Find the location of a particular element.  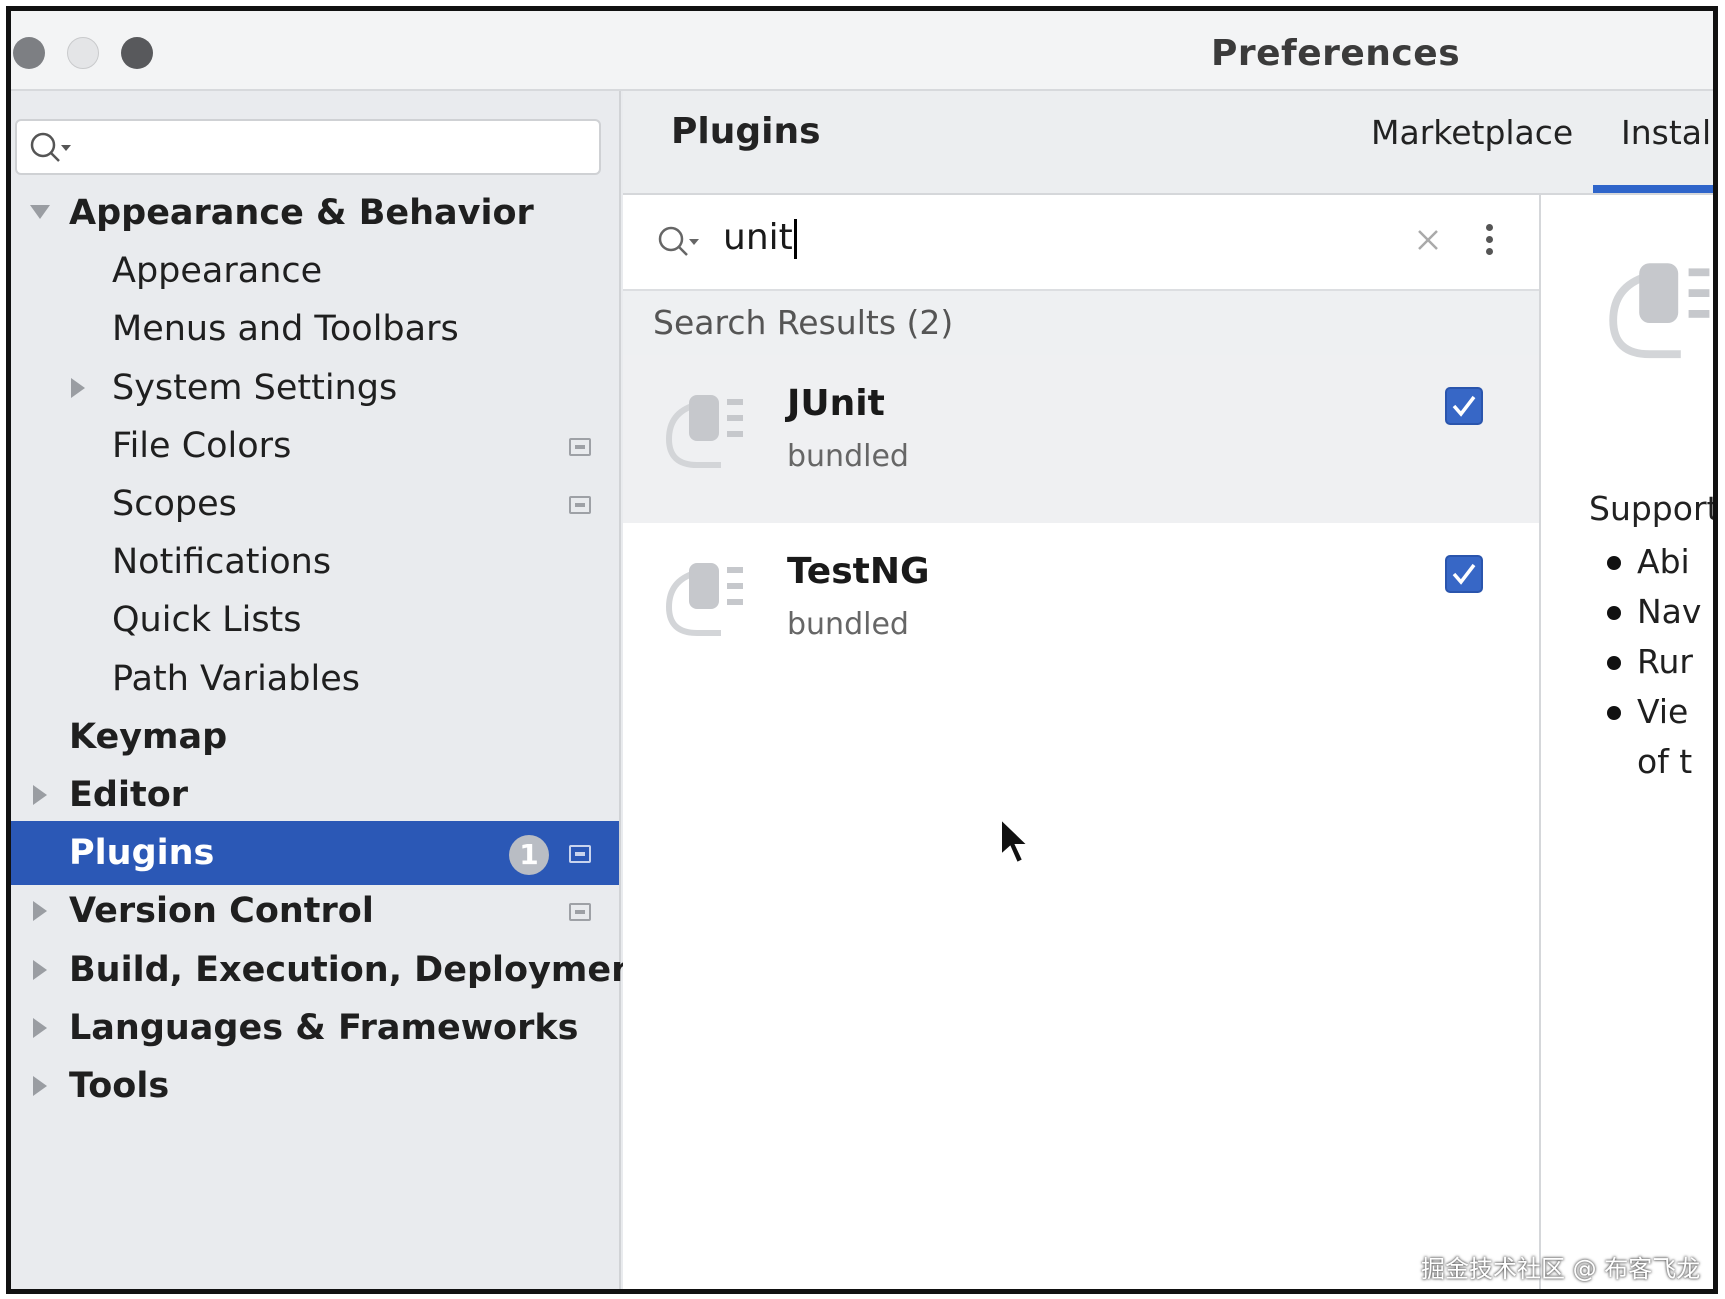

tab-marketplace: Marketplace is located at coordinates (1472, 132).